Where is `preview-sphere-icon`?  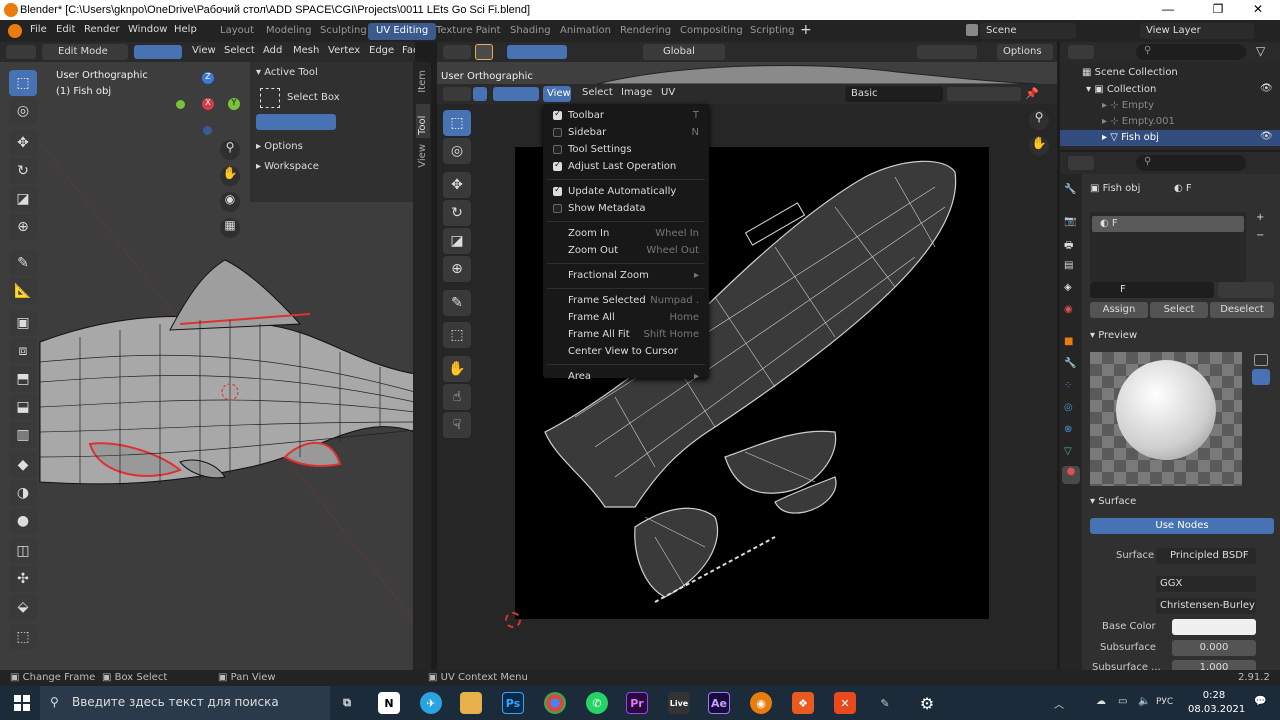
preview-sphere-icon is located at coordinates (1261, 377).